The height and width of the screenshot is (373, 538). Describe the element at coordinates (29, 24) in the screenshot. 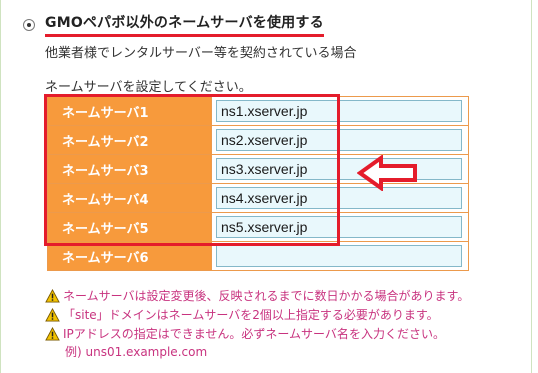

I see `radio-selected-icon` at that location.